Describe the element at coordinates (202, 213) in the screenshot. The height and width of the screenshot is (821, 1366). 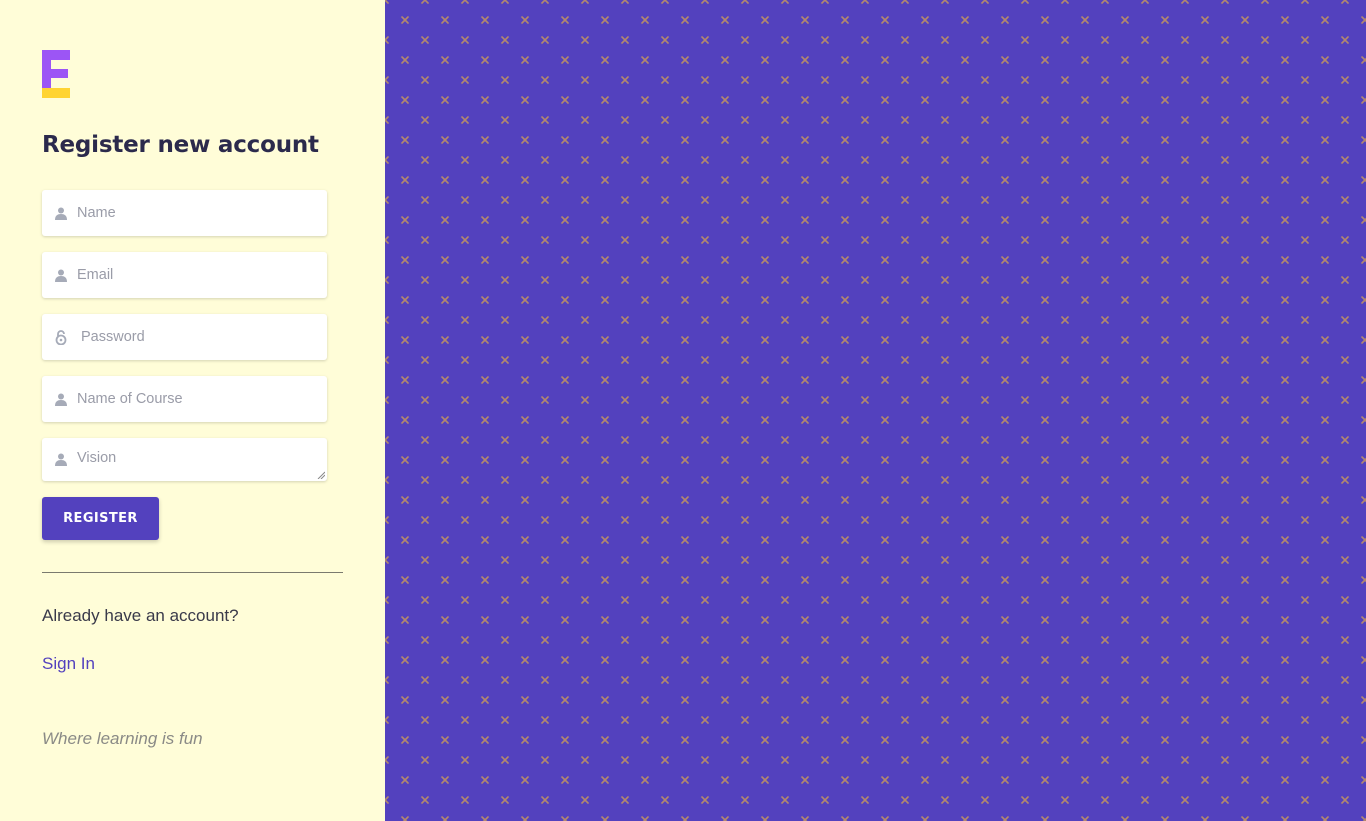
I see `name-input` at that location.